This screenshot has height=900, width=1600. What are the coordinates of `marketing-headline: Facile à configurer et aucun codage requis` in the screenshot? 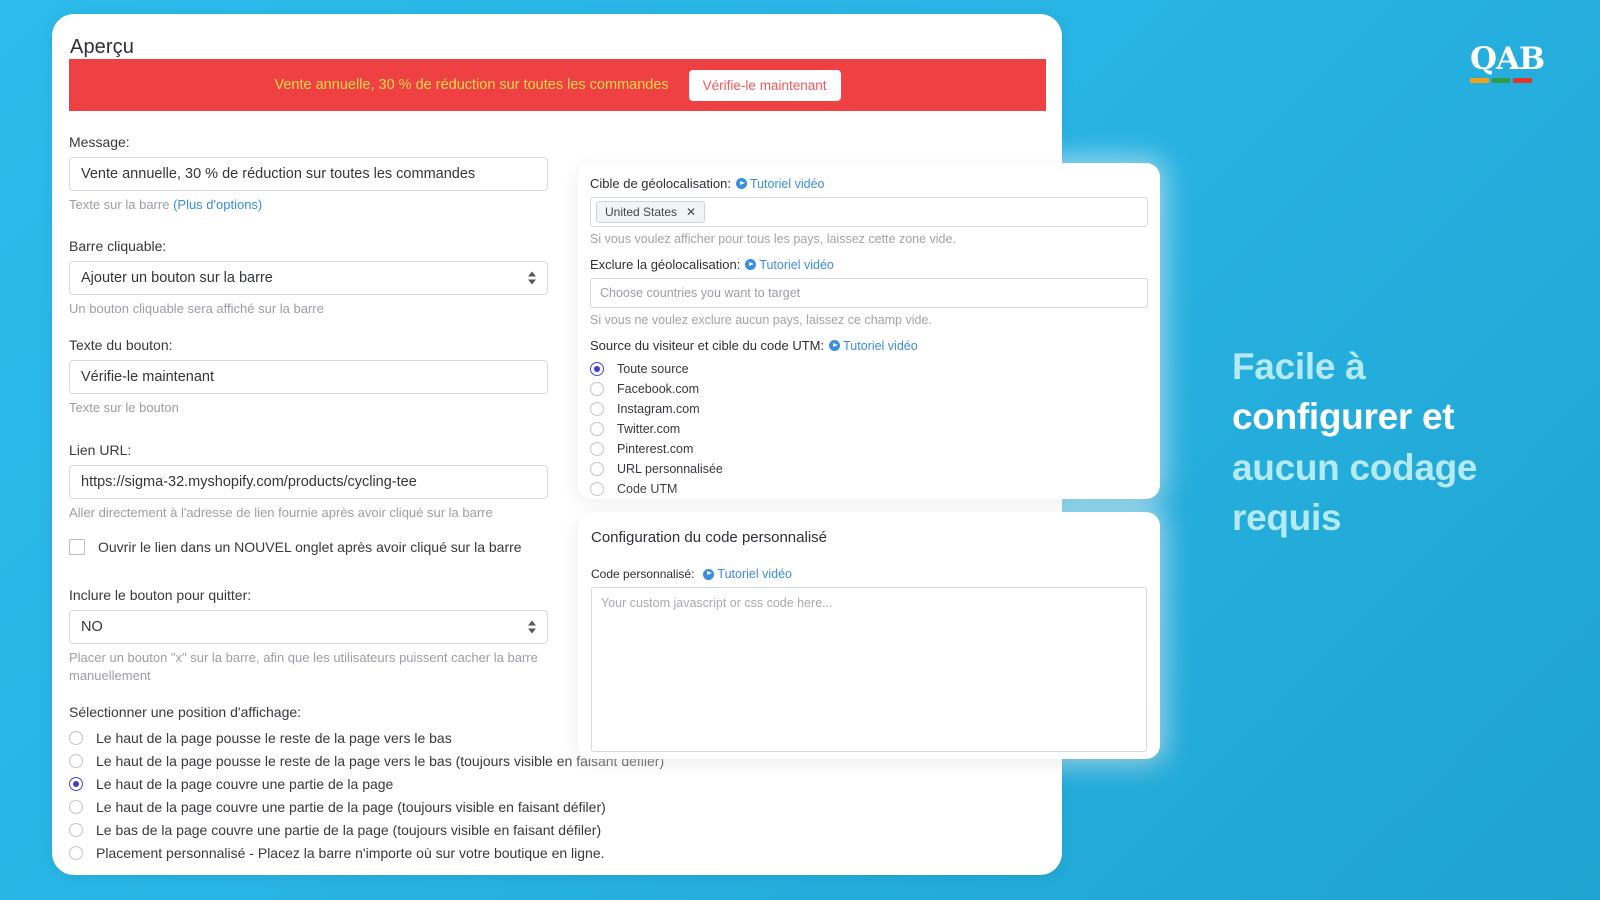 It's located at (1402, 442).